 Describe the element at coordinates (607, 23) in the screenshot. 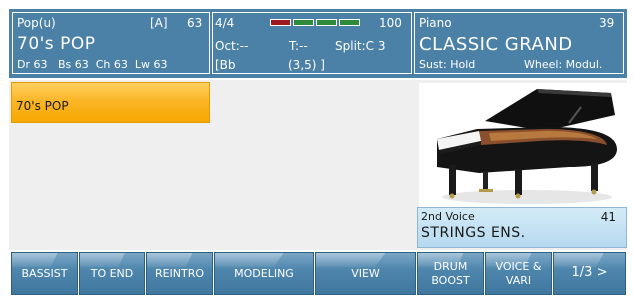

I see `voice-number: 39` at that location.